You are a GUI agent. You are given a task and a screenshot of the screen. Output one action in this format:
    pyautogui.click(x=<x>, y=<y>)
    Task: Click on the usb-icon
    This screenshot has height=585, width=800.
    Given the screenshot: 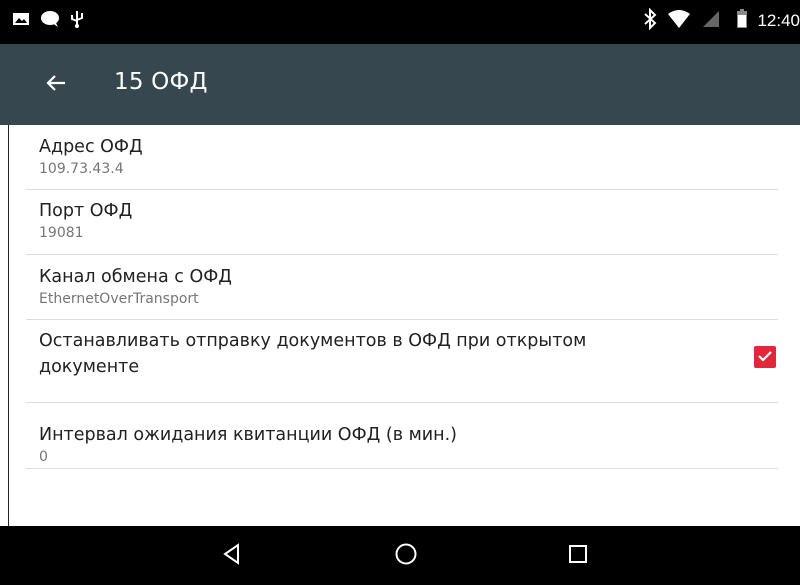 What is the action you would take?
    pyautogui.click(x=77, y=21)
    